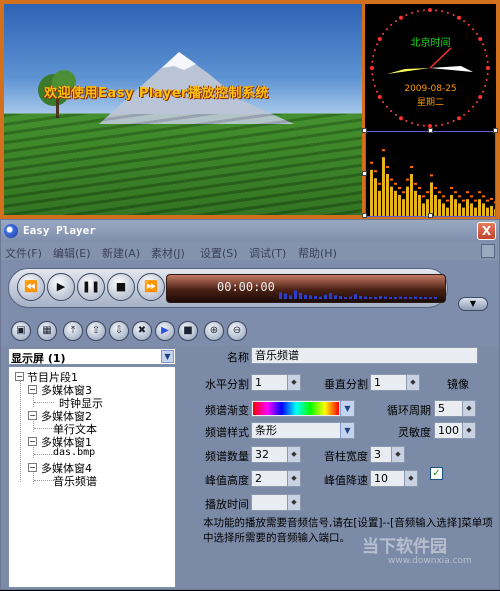 The image size is (500, 591). I want to click on expand-button: ▼, so click(473, 304).